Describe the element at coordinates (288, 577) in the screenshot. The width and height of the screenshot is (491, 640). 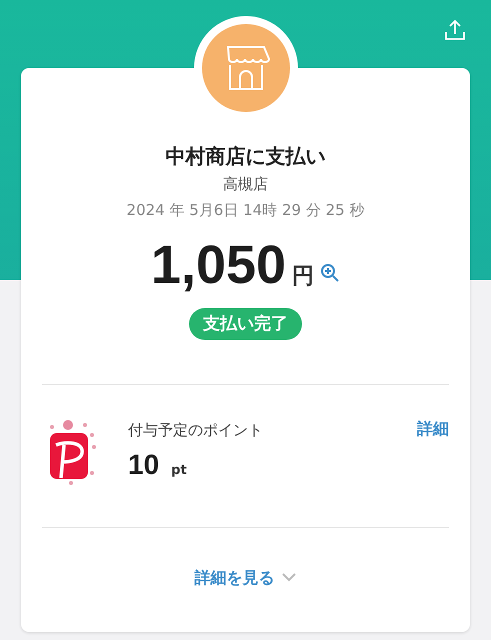
I see `chevron-down-icon` at that location.